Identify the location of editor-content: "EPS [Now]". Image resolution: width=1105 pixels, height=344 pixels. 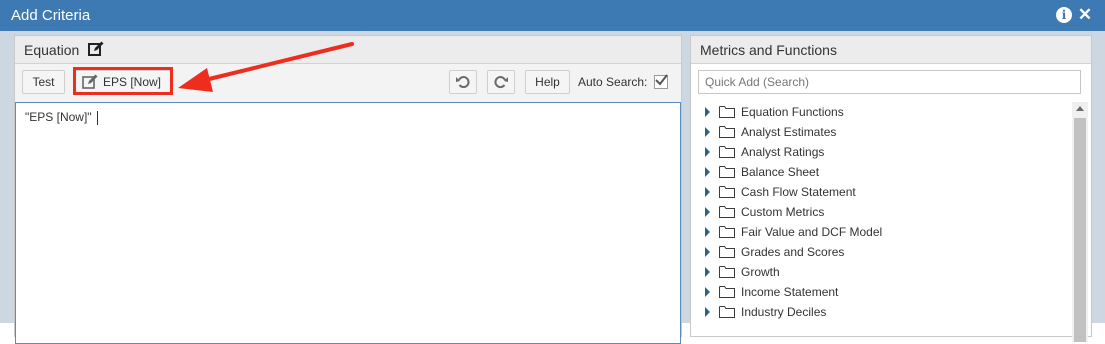
(61, 117).